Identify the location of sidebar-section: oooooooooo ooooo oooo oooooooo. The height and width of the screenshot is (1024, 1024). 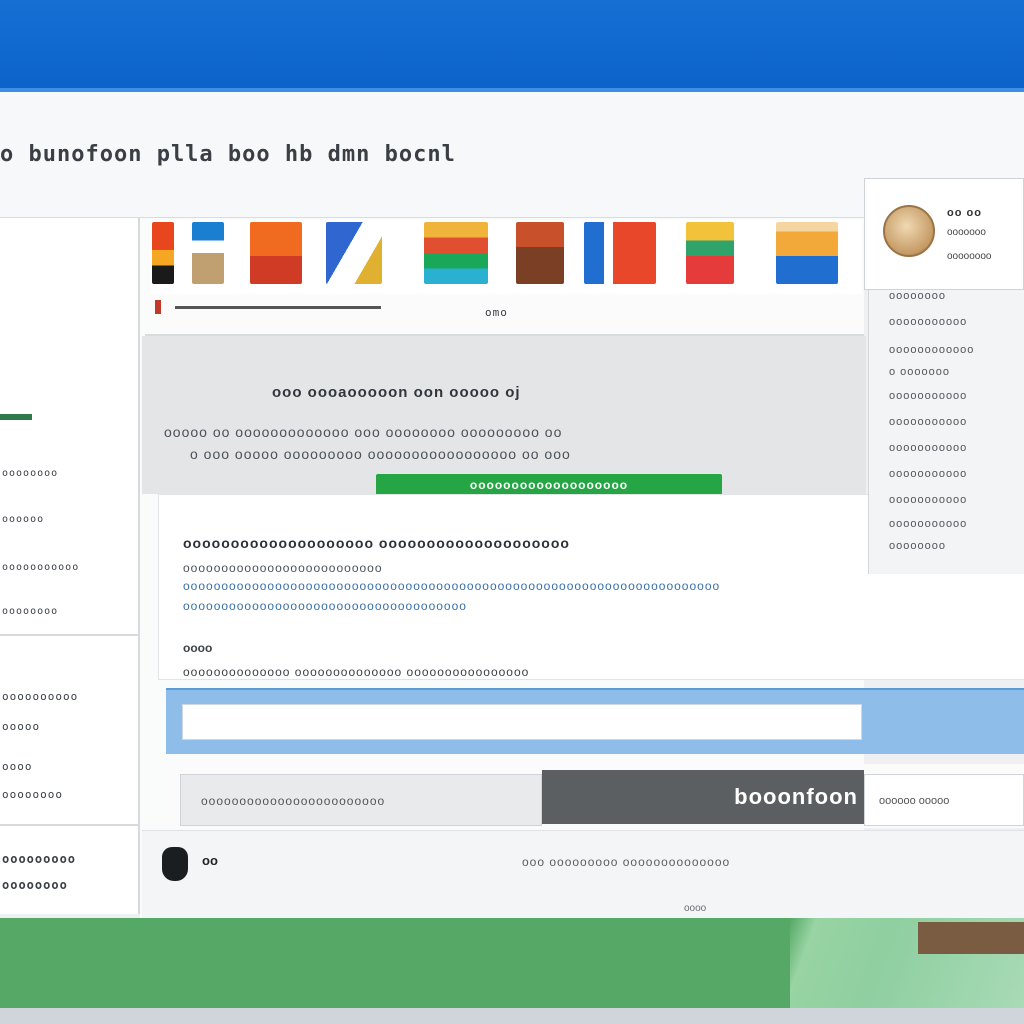
(70, 744).